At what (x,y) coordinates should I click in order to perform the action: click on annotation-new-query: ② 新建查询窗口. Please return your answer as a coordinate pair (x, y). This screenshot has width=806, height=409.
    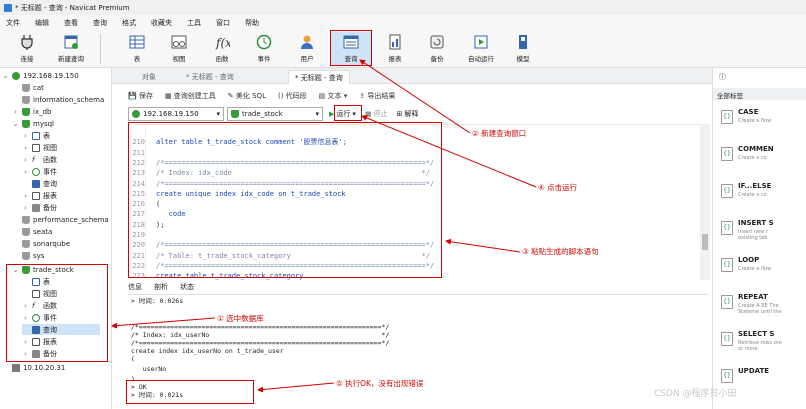
    Looking at the image, I should click on (499, 133).